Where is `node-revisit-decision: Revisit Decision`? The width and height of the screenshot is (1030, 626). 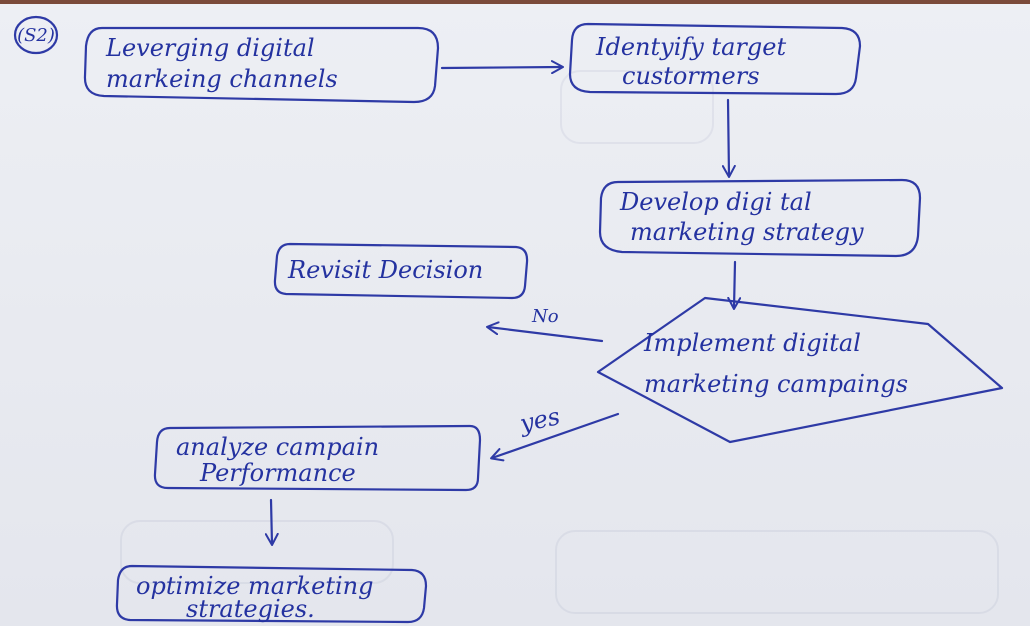
node-revisit-decision: Revisit Decision is located at coordinates (401, 271).